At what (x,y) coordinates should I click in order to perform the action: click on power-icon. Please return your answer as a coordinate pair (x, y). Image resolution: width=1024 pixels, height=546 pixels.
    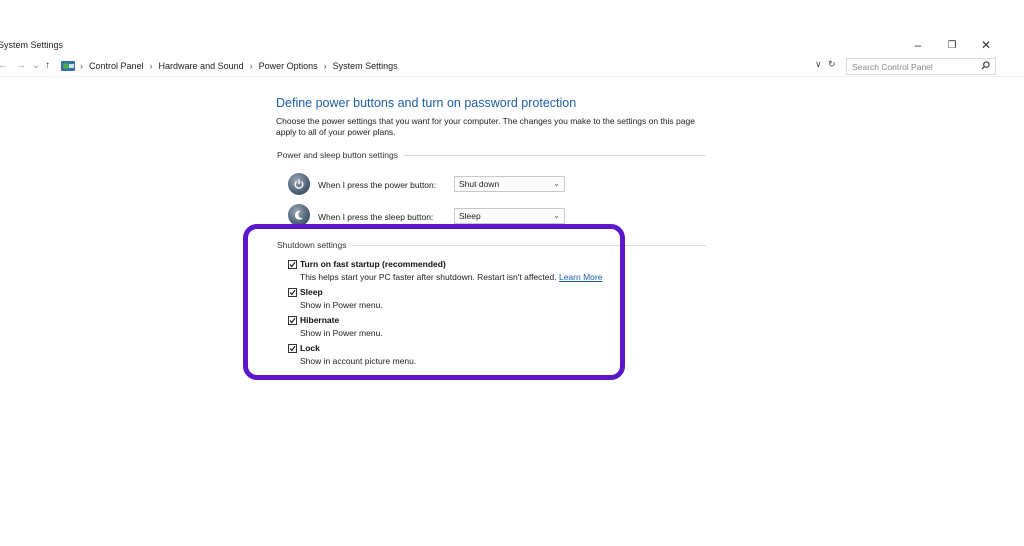
    Looking at the image, I should click on (299, 184).